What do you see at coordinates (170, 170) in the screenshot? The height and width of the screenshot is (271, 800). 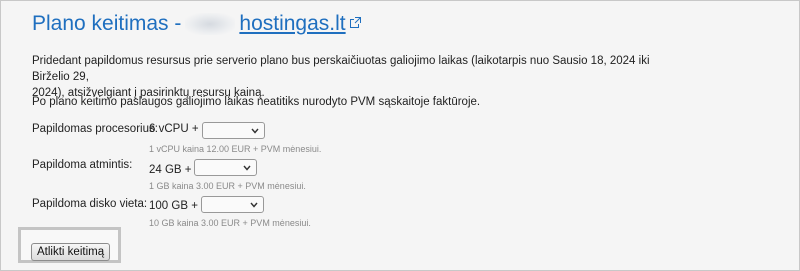 I see `ram-current-value: 24 GB +` at bounding box center [170, 170].